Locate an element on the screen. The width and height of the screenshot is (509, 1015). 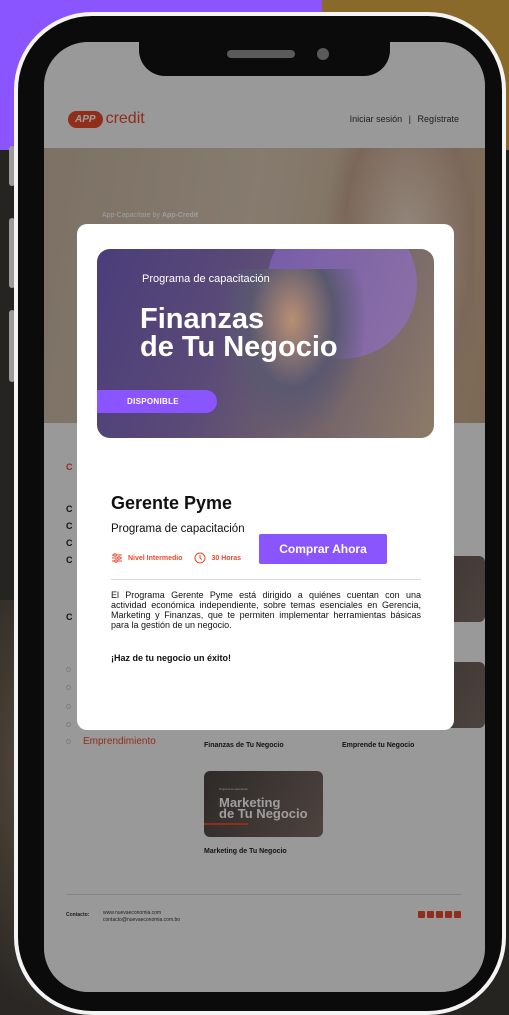
course-tagline: ¡Haz de tu negocio un éxito! is located at coordinates (171, 658).